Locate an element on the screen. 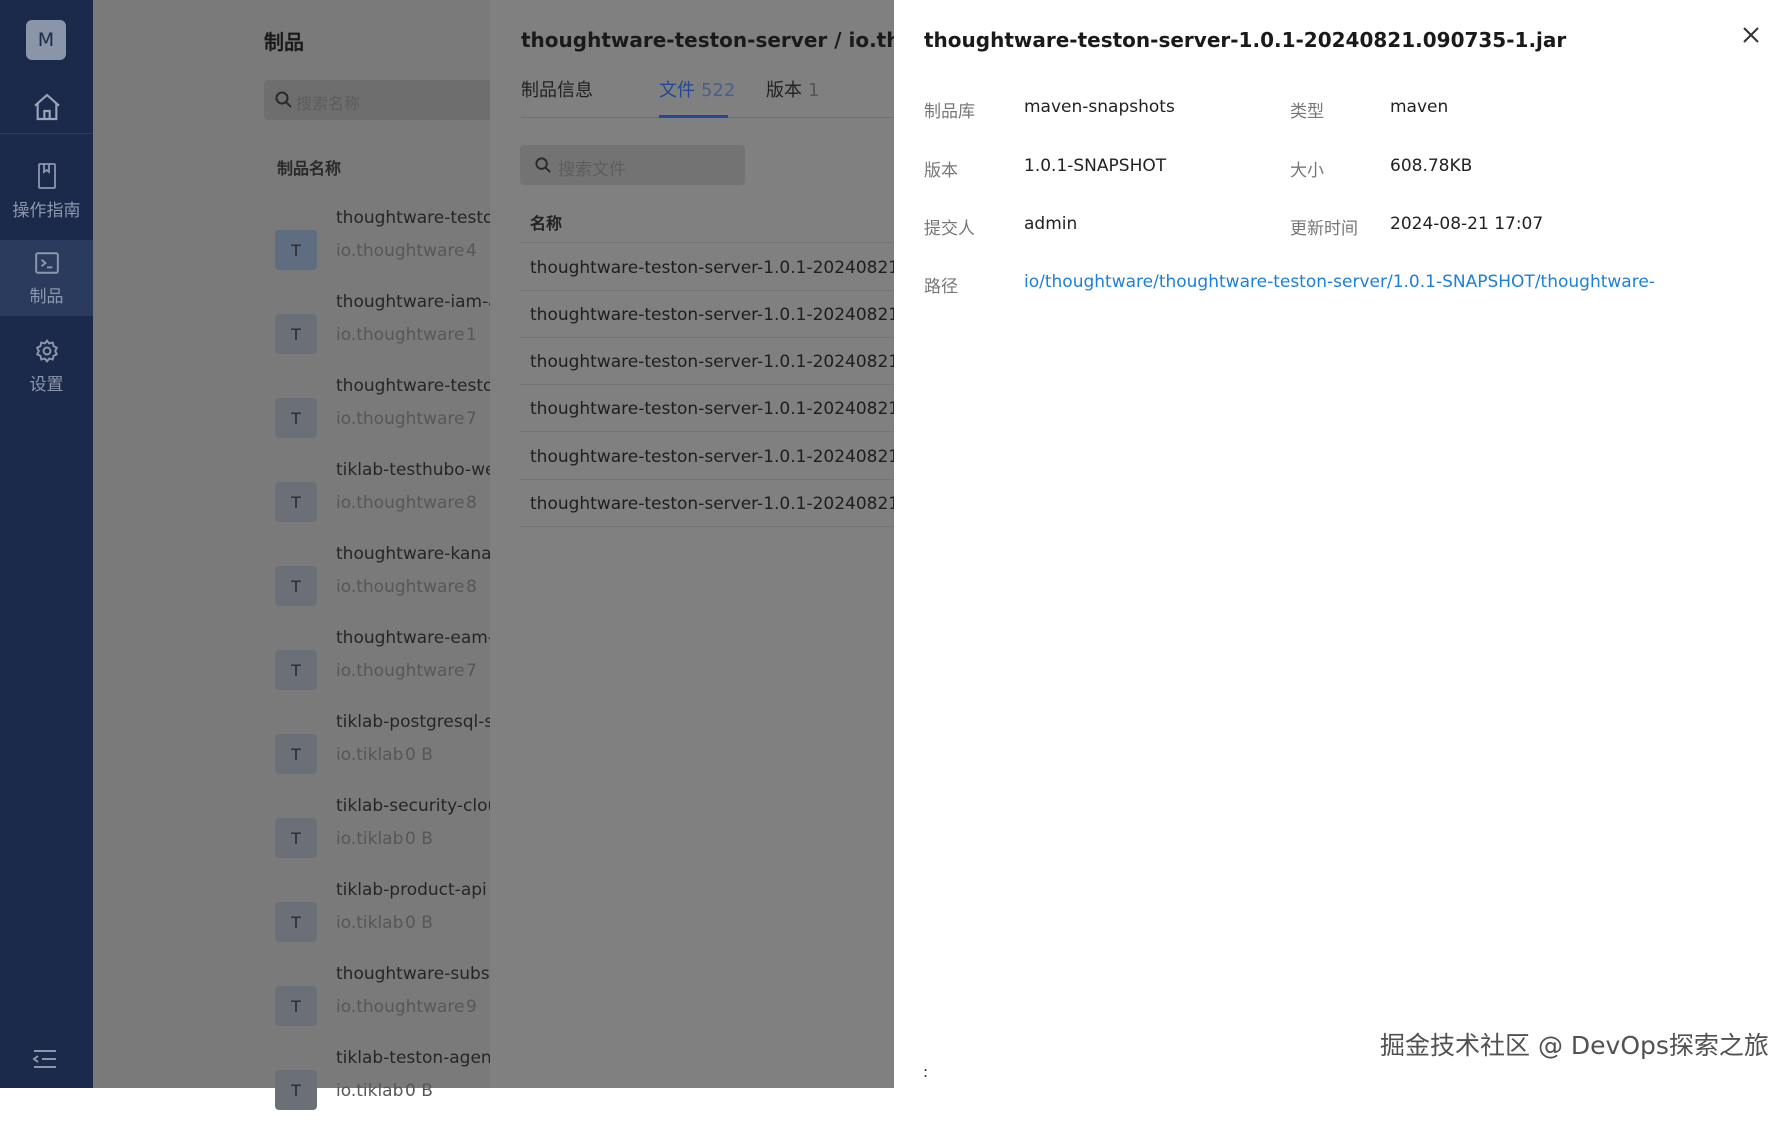  list-item: T tiklab-testhubo-web io.thoughtware 8 is located at coordinates (382, 502).